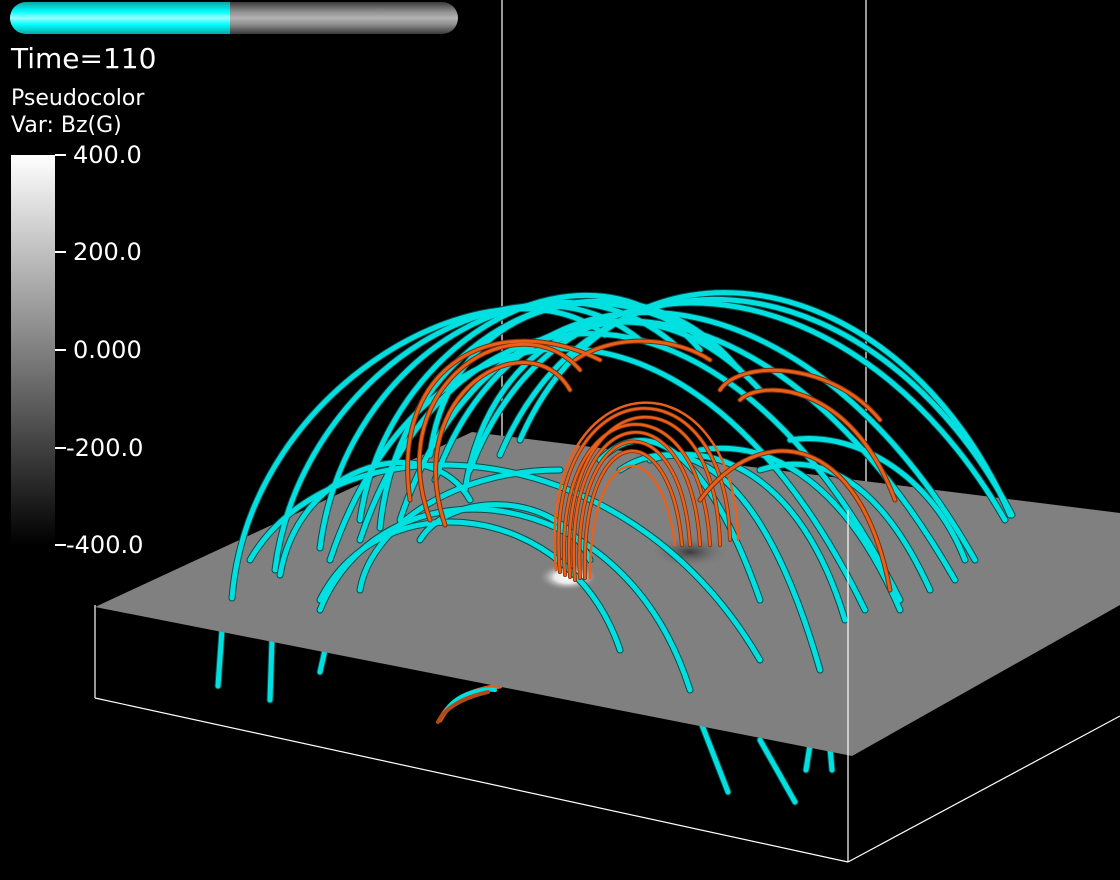 The height and width of the screenshot is (880, 1120). What do you see at coordinates (107, 155) in the screenshot?
I see `colorbar-tick-label: 400.0` at bounding box center [107, 155].